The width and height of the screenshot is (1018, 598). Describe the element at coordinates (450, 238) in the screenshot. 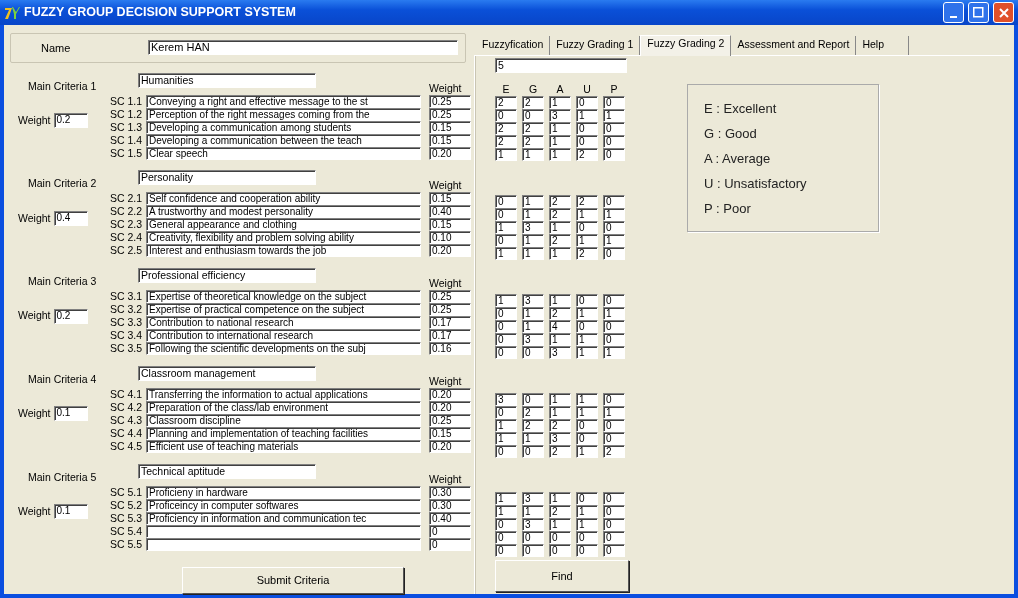

I see `weight-field: 0.10` at that location.